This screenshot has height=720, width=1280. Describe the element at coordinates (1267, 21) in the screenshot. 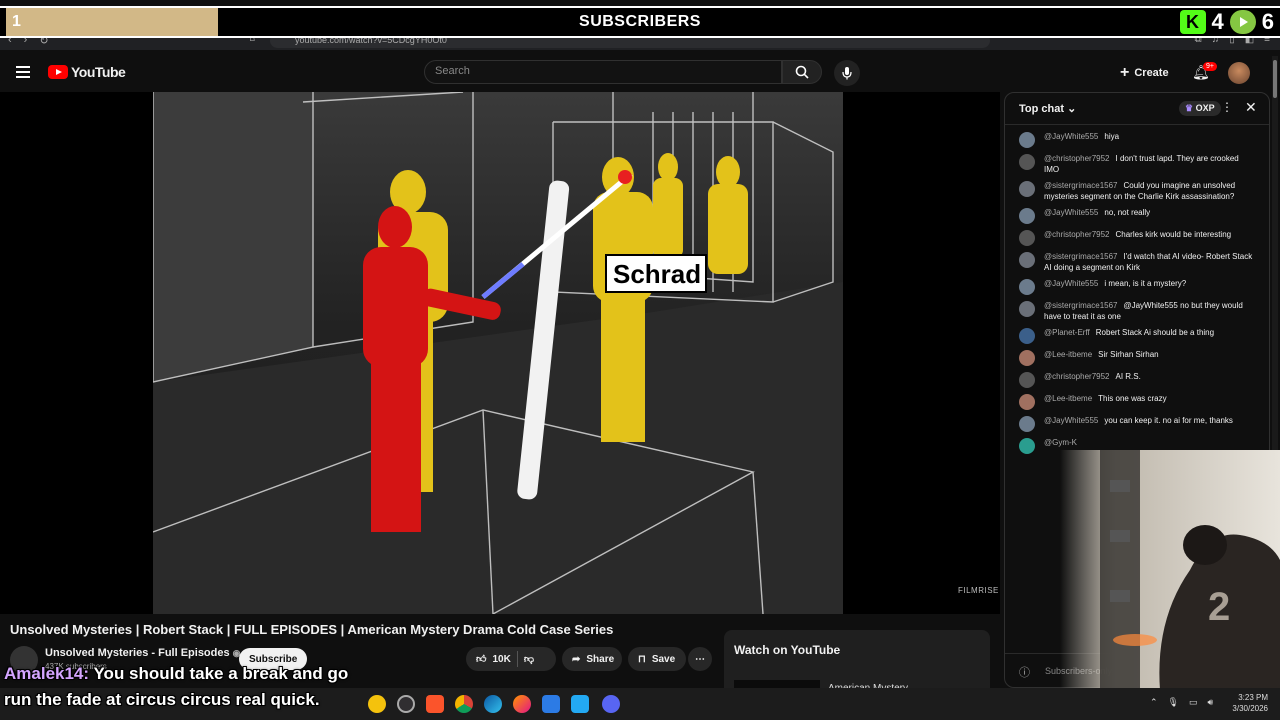

I see `rumble-count: 6` at that location.